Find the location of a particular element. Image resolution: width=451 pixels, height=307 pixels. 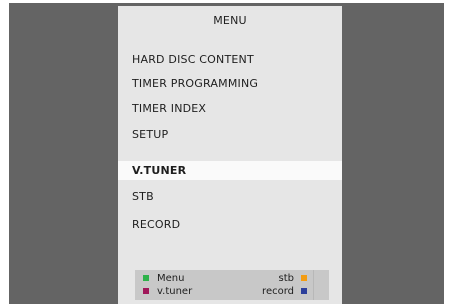

legend-label-menu: Menu is located at coordinates (170, 278).